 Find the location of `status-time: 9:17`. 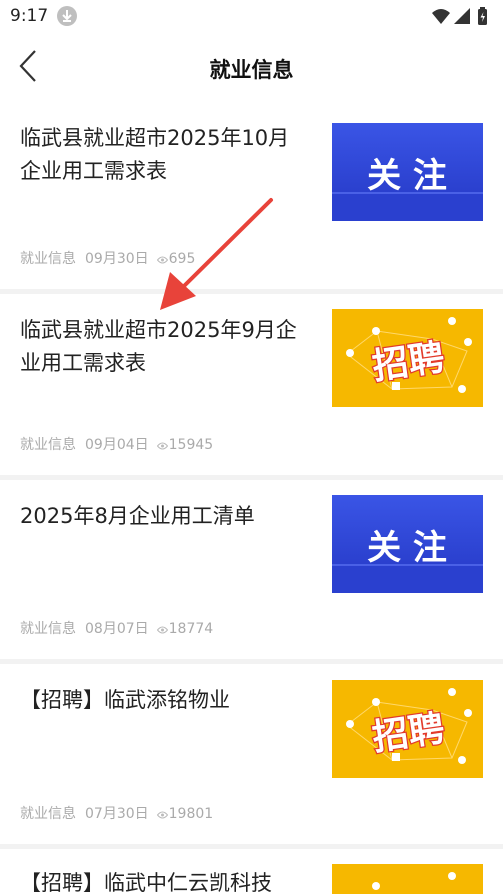

status-time: 9:17 is located at coordinates (29, 16).